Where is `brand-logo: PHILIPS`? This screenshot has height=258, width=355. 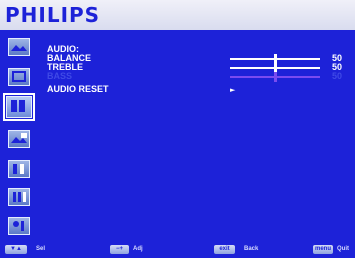 brand-logo: PHILIPS is located at coordinates (53, 15).